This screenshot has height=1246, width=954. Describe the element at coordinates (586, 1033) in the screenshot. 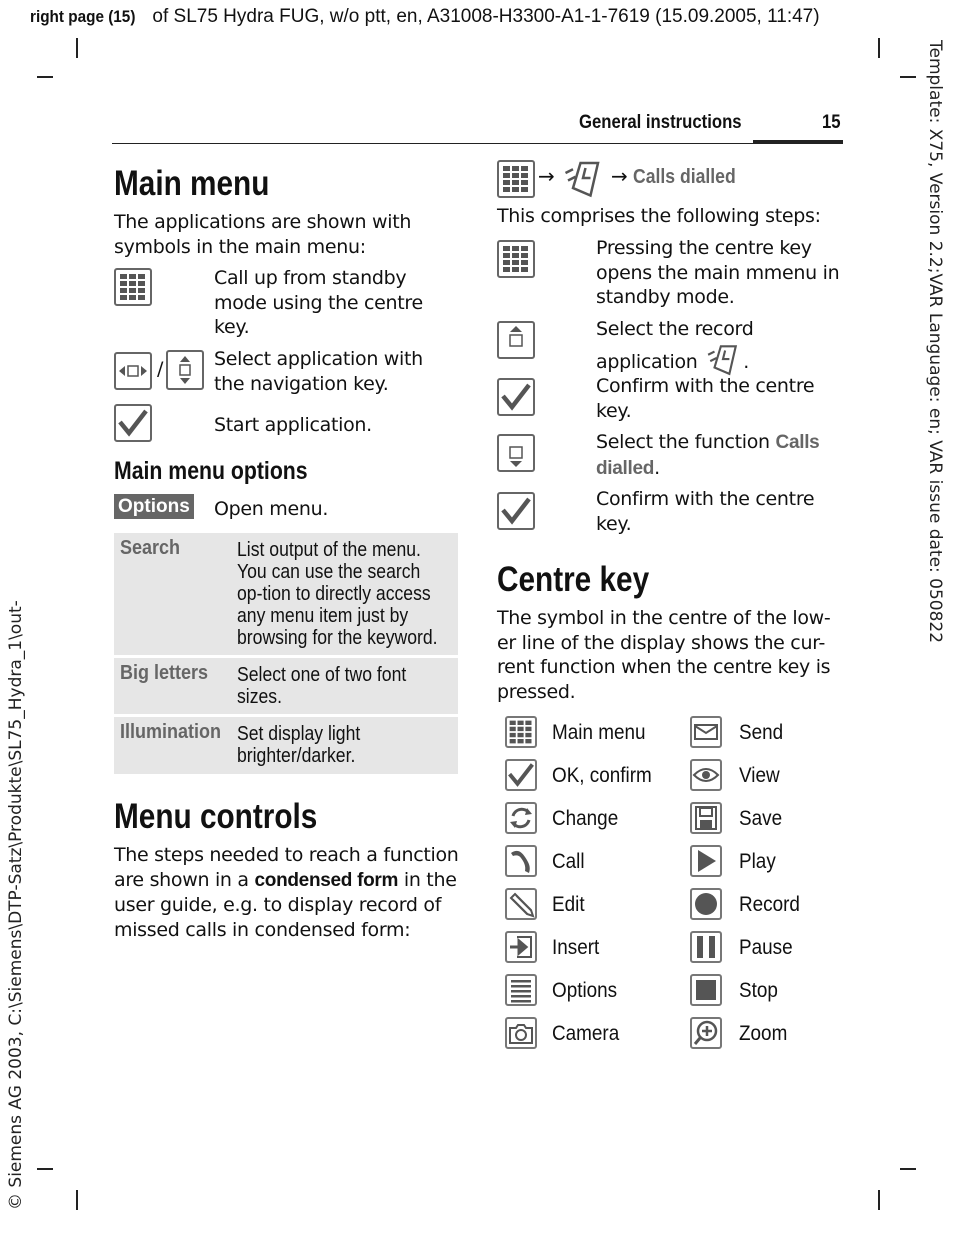

I see `symbol-label: Camera` at that location.